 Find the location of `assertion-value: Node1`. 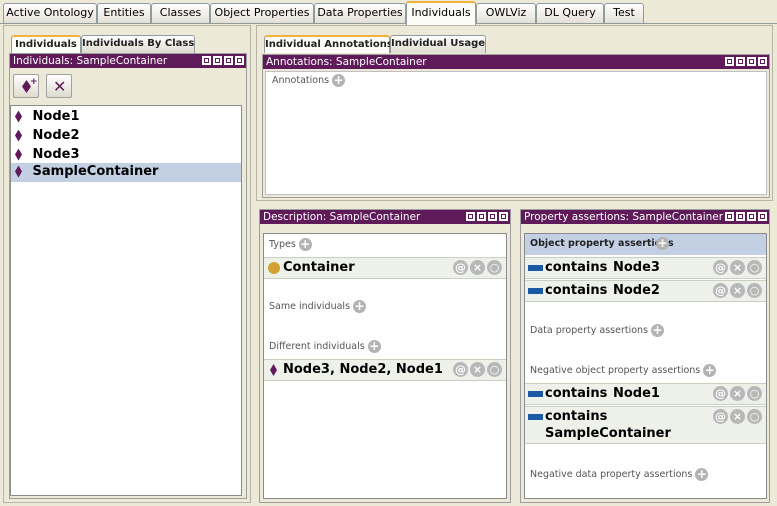

assertion-value: Node1 is located at coordinates (636, 393).